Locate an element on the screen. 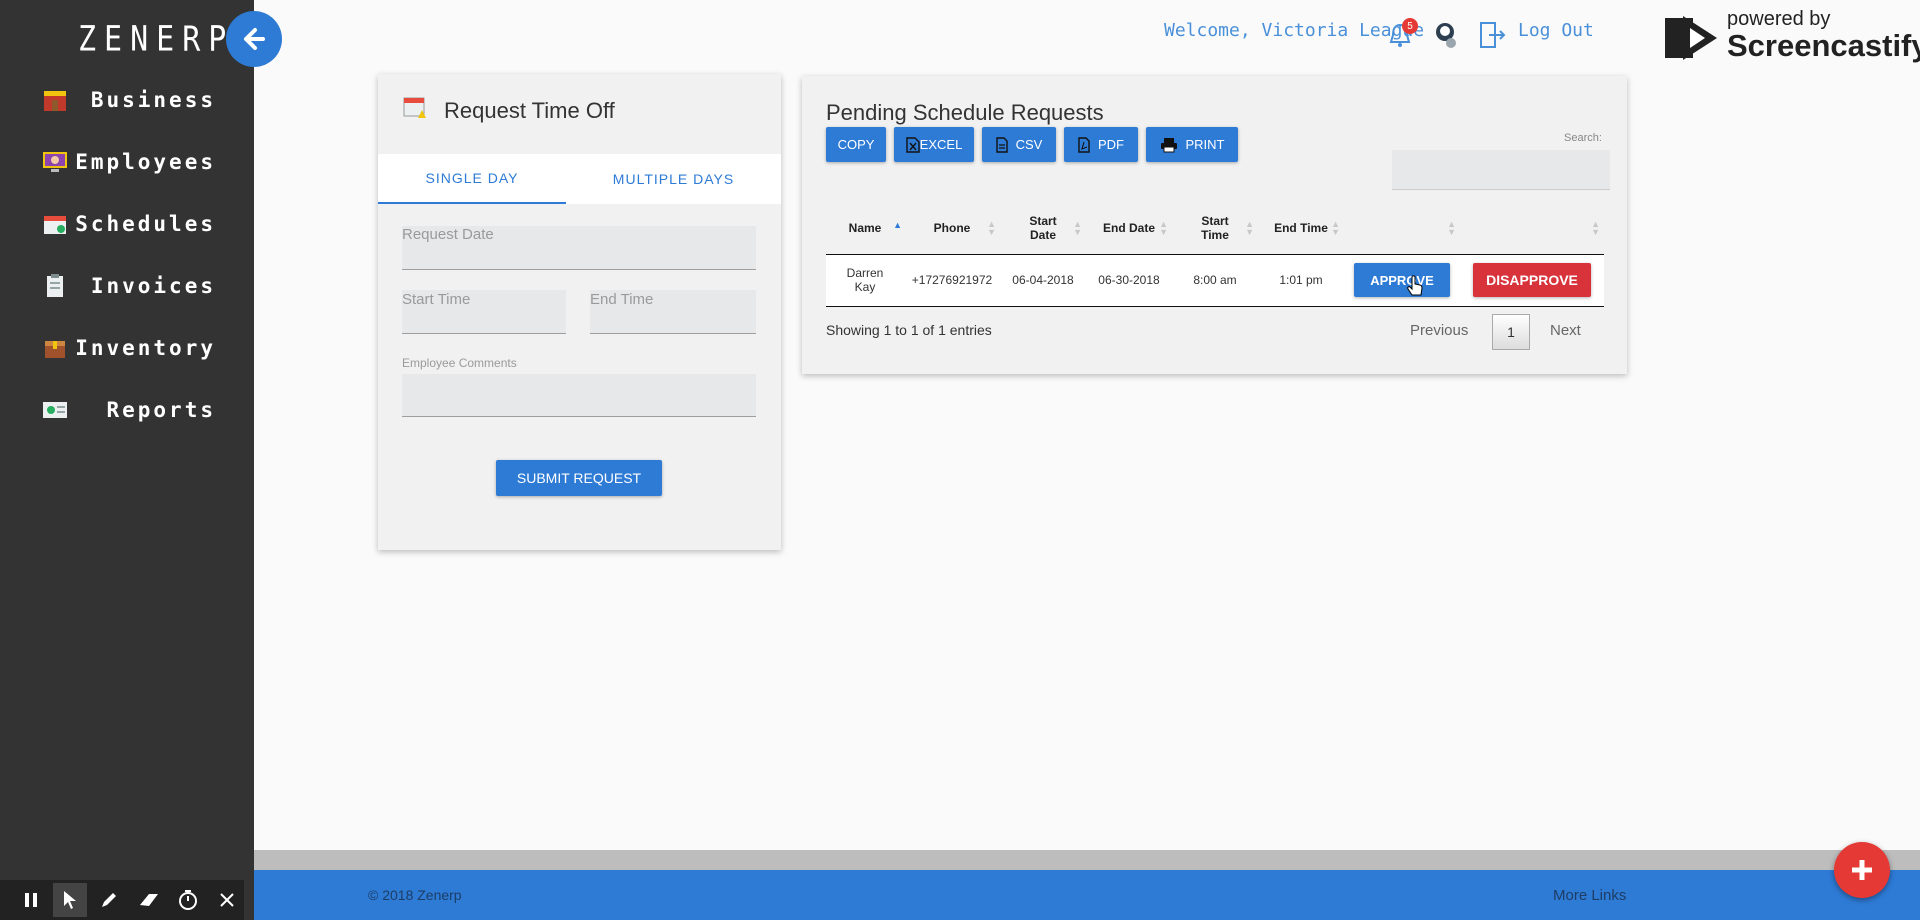 The width and height of the screenshot is (1920, 920). column-header-approve: ▲ ▼ is located at coordinates (1402, 228).